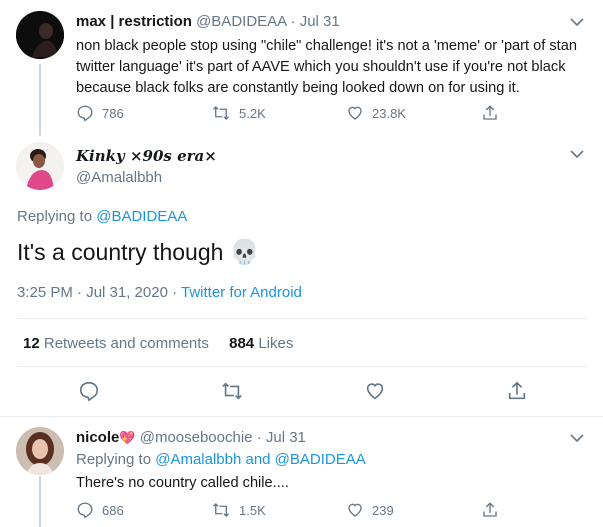 The width and height of the screenshot is (603, 527). I want to click on tweet1-reply-count: 786, so click(113, 113).